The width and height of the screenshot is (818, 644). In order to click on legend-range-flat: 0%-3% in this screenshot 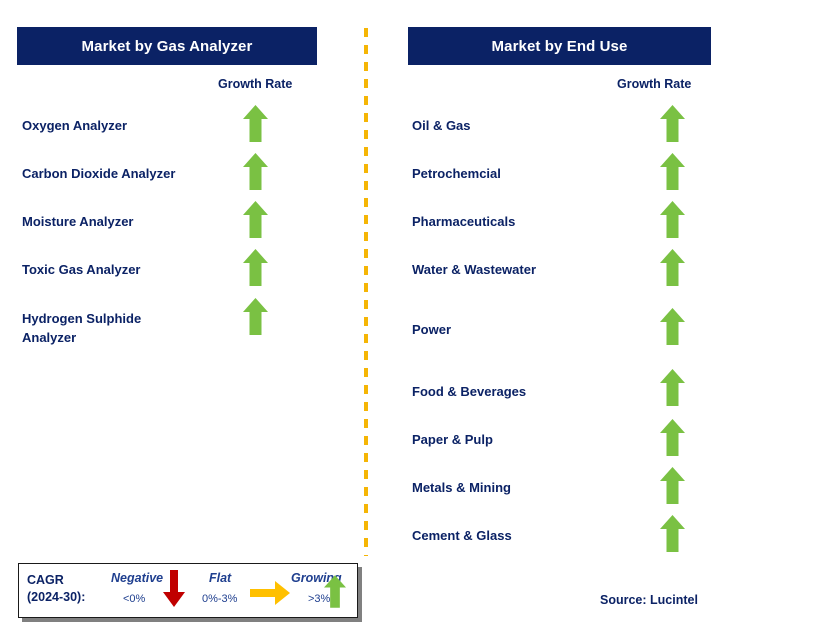, I will do `click(220, 599)`.